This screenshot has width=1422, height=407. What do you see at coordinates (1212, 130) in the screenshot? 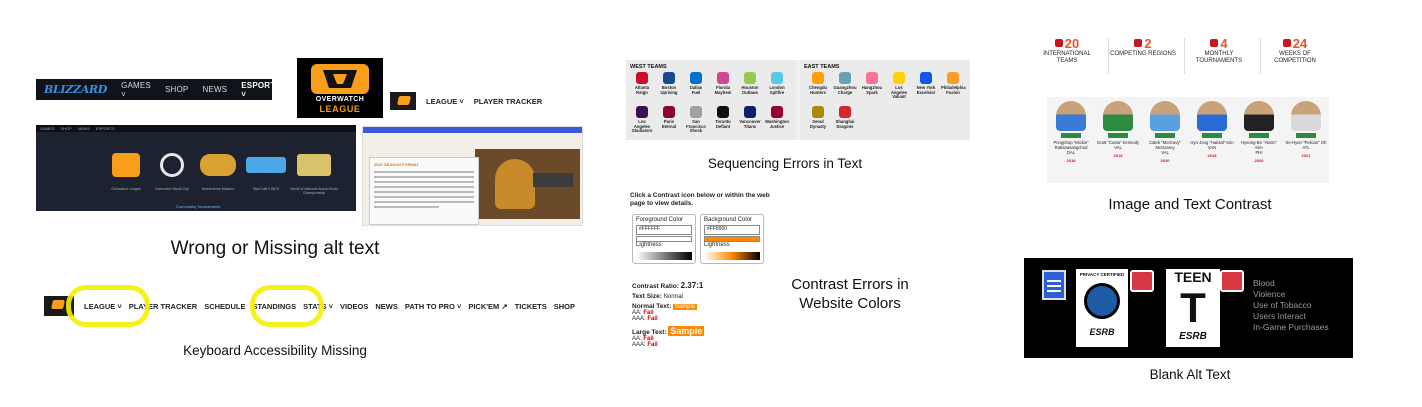
I see `player-card: Hyo-Jong "Haksal" Kim VAN 2018` at bounding box center [1212, 130].